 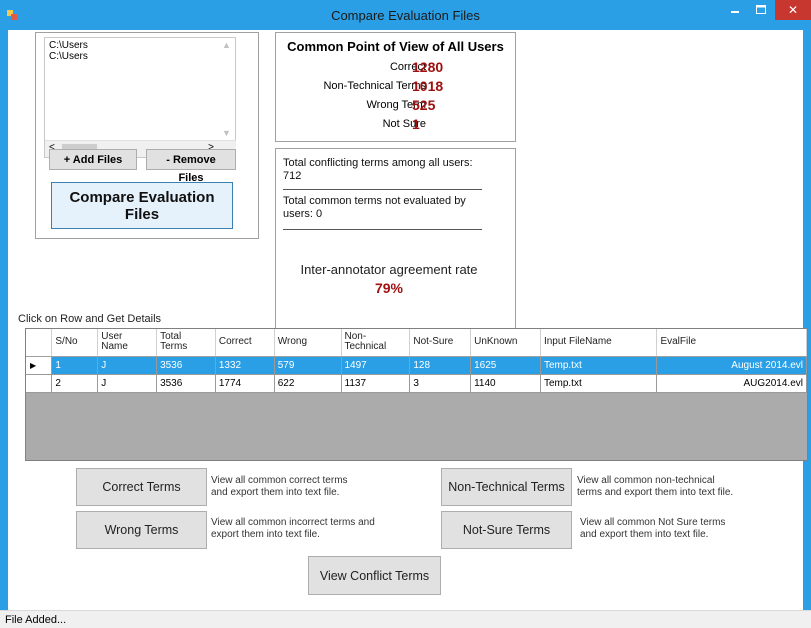 What do you see at coordinates (389, 288) in the screenshot?
I see `agreement-rate-value: 79%` at bounding box center [389, 288].